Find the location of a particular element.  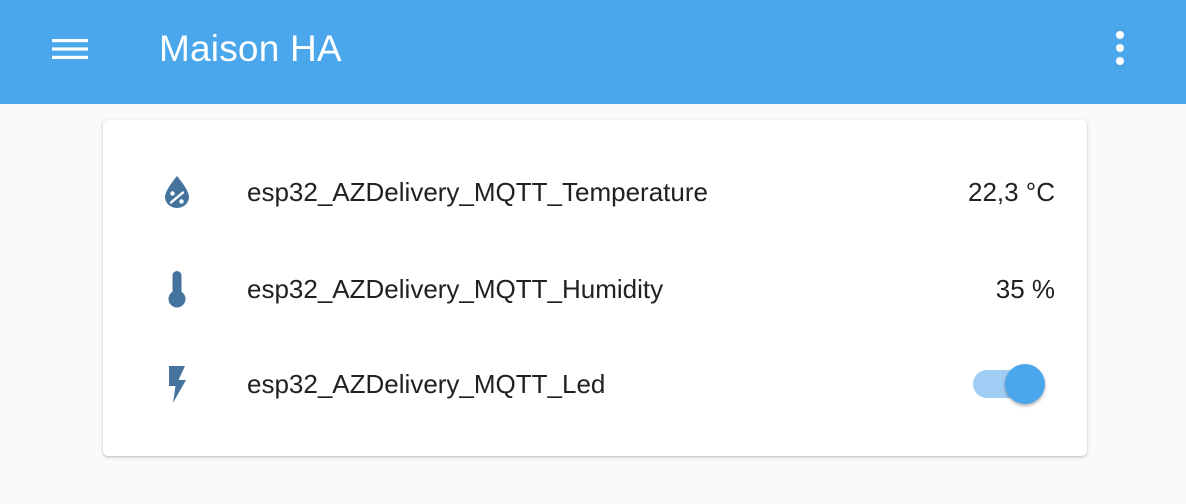

toggle-knob is located at coordinates (1025, 384).